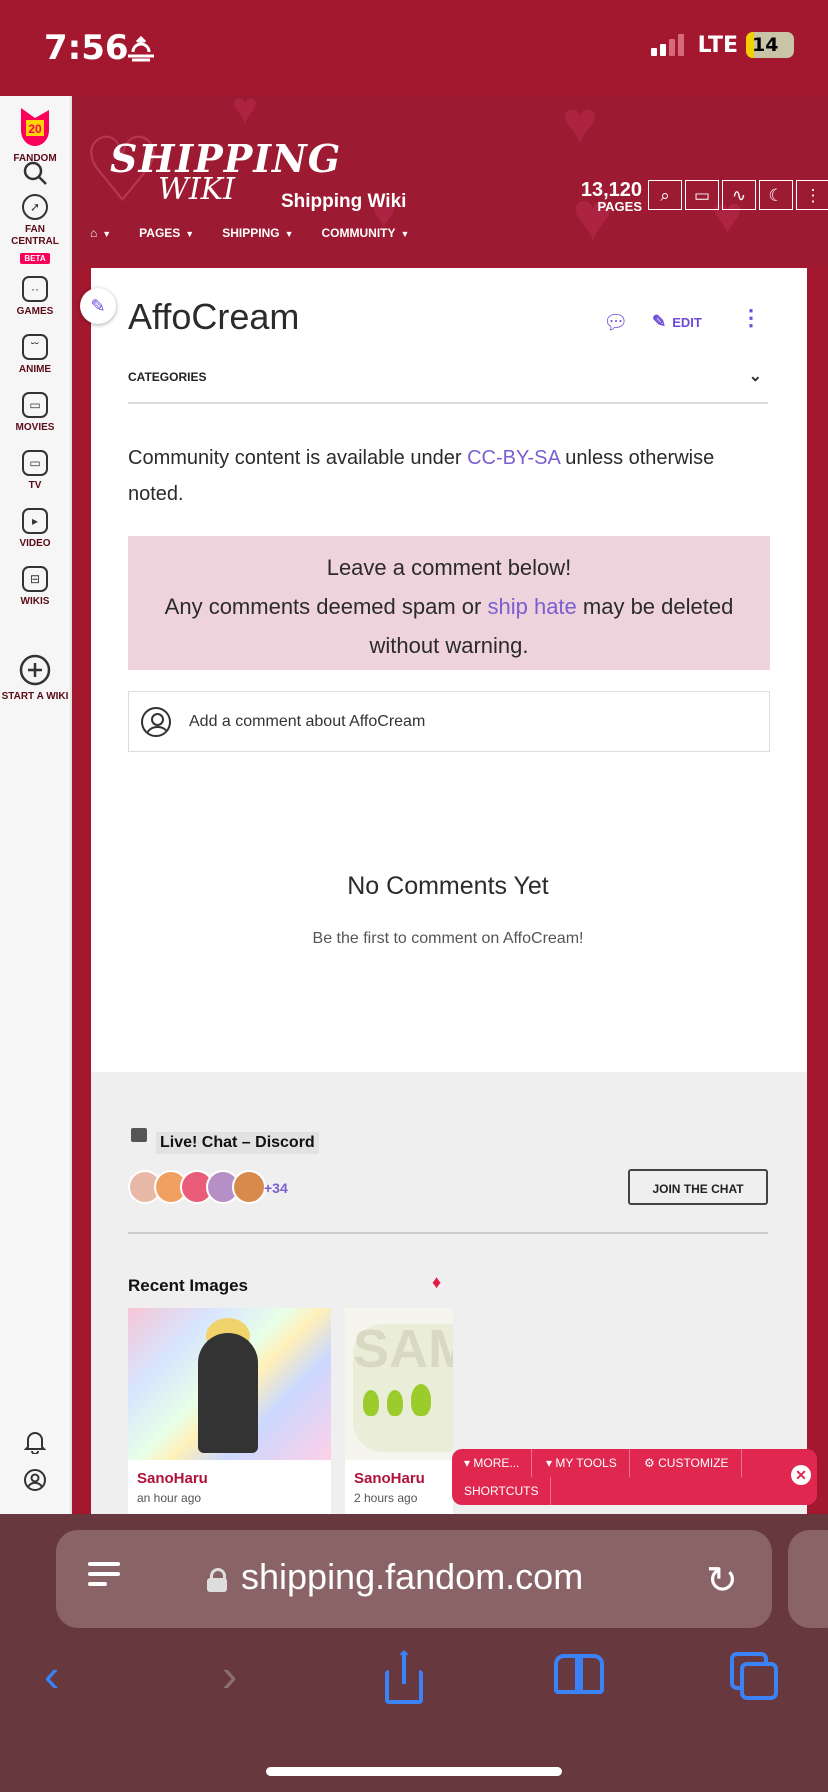  Describe the element at coordinates (586, 1463) in the screenshot. I see `my-tools-label: MY TOOLS` at that location.